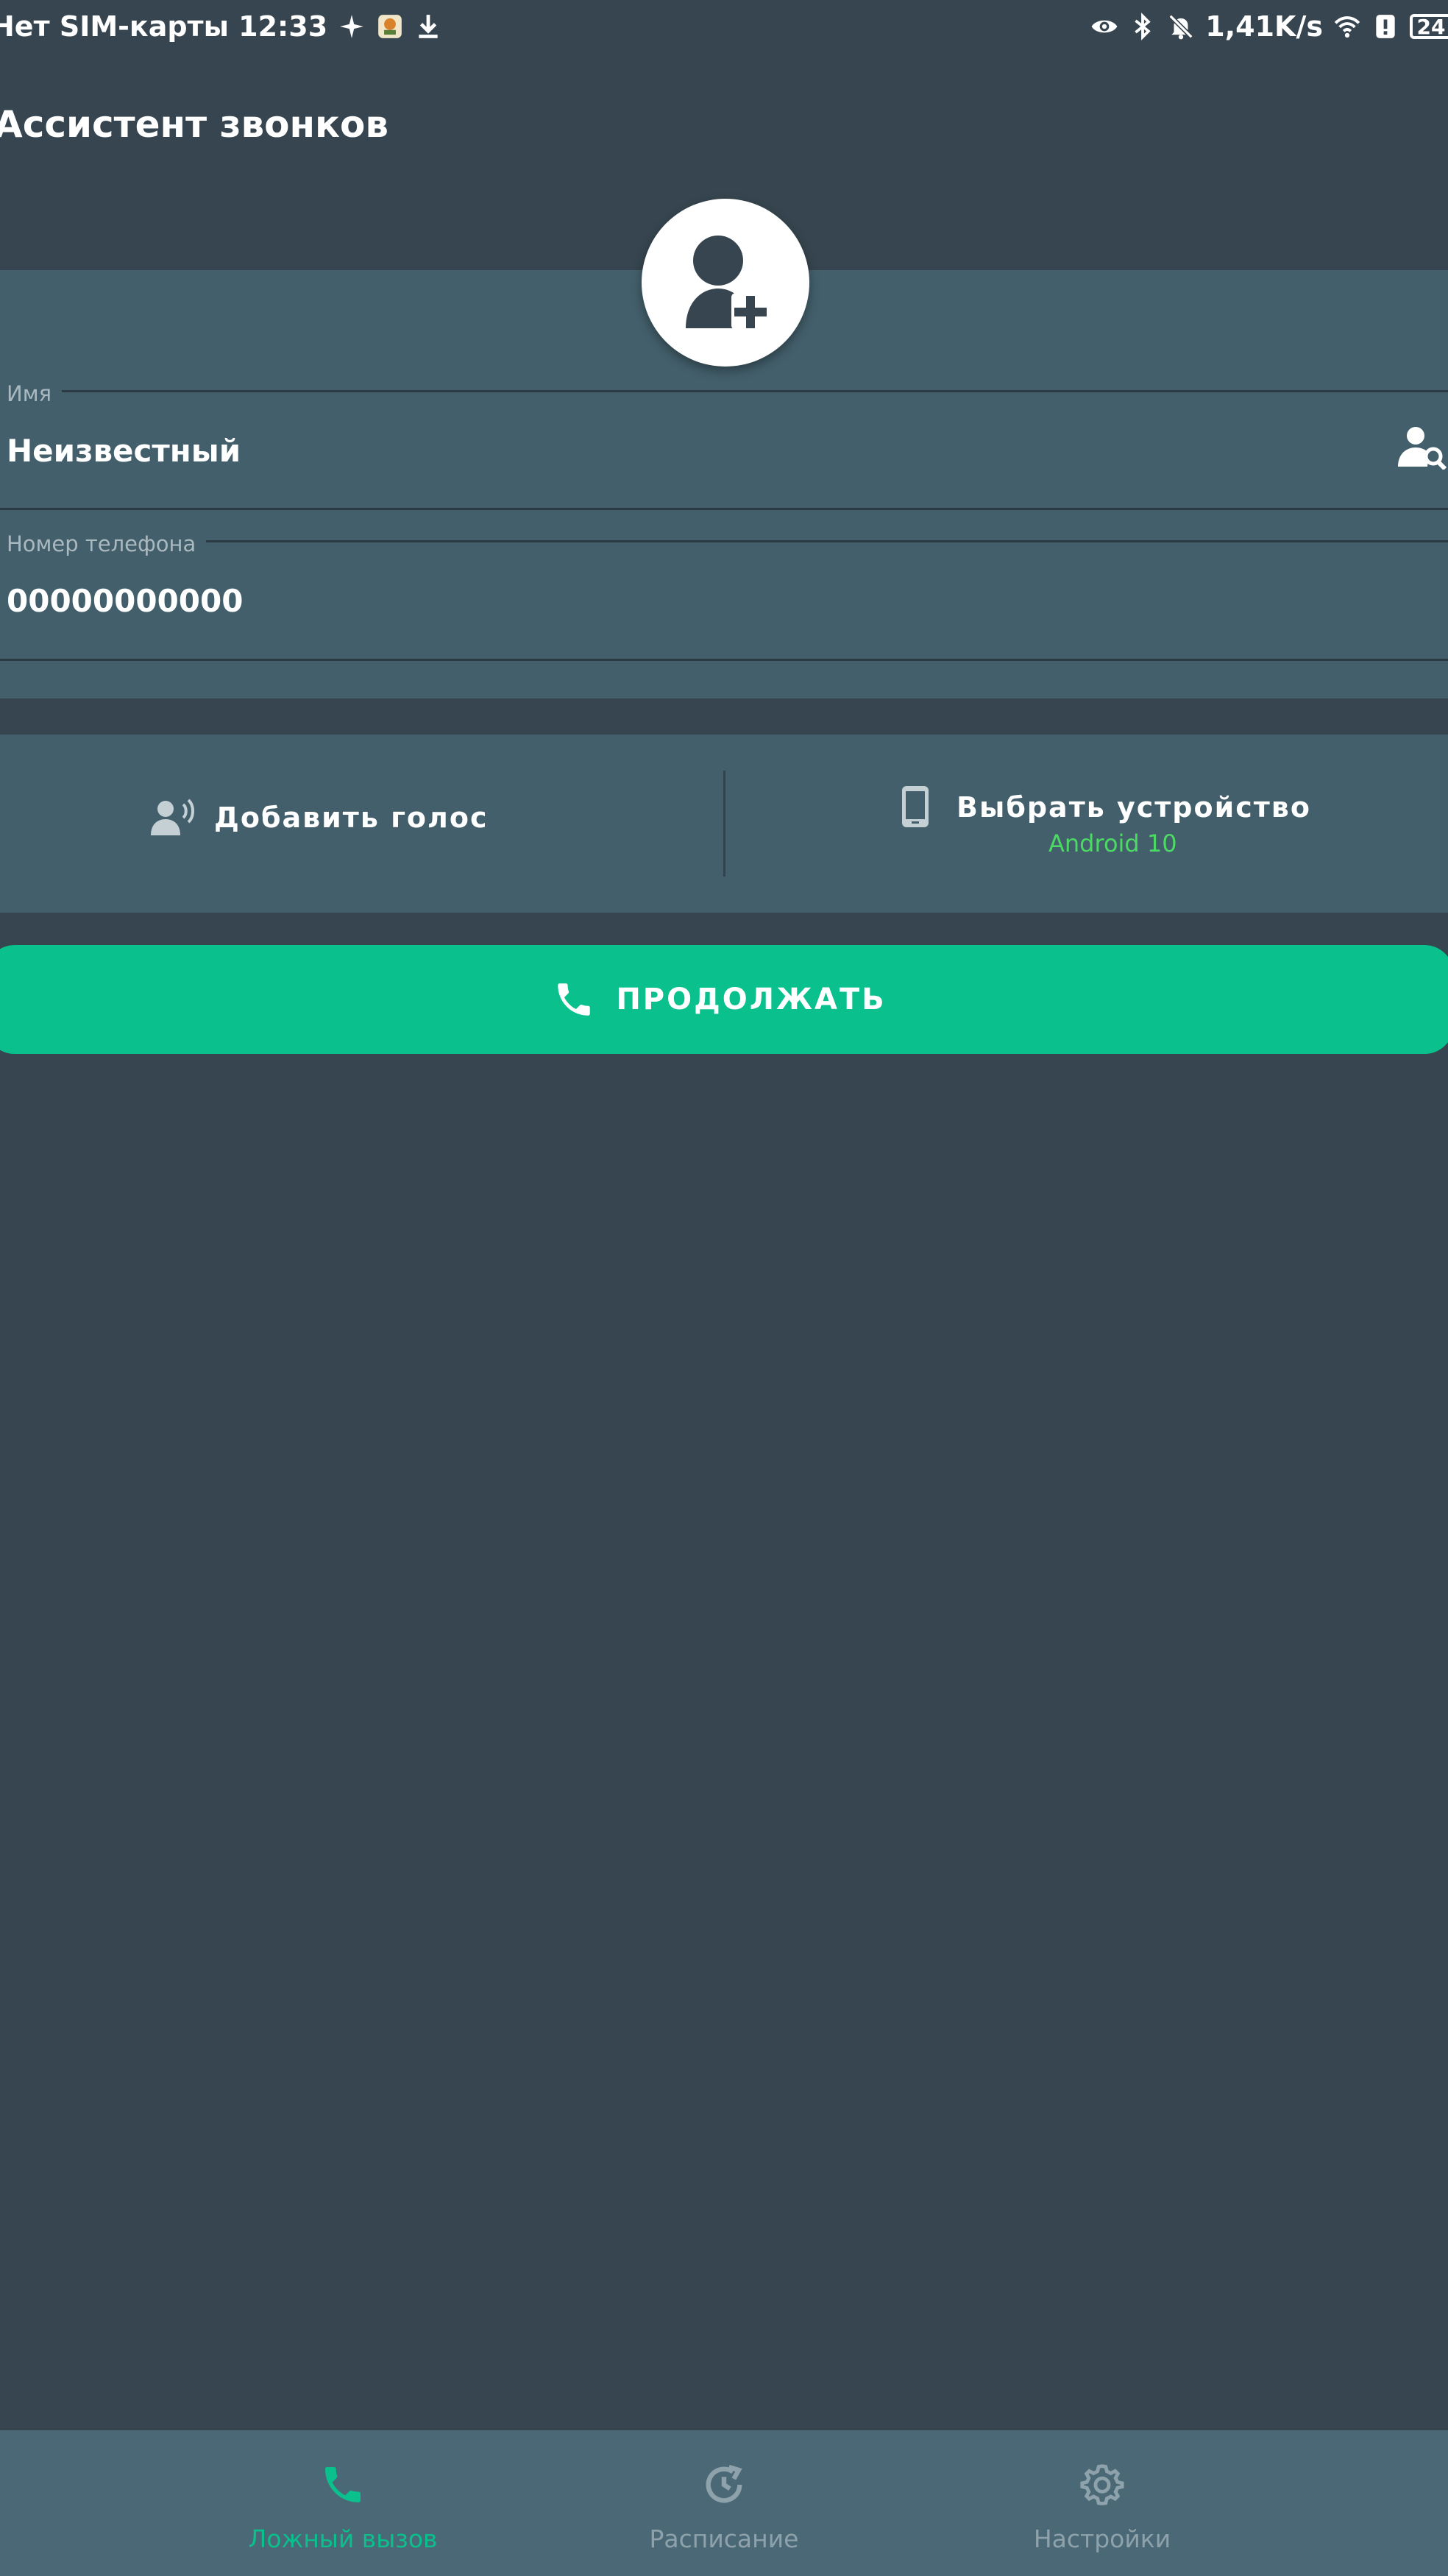  What do you see at coordinates (751, 1000) in the screenshot?
I see `continue-label: ПРОДОЛЖАТЬ` at bounding box center [751, 1000].